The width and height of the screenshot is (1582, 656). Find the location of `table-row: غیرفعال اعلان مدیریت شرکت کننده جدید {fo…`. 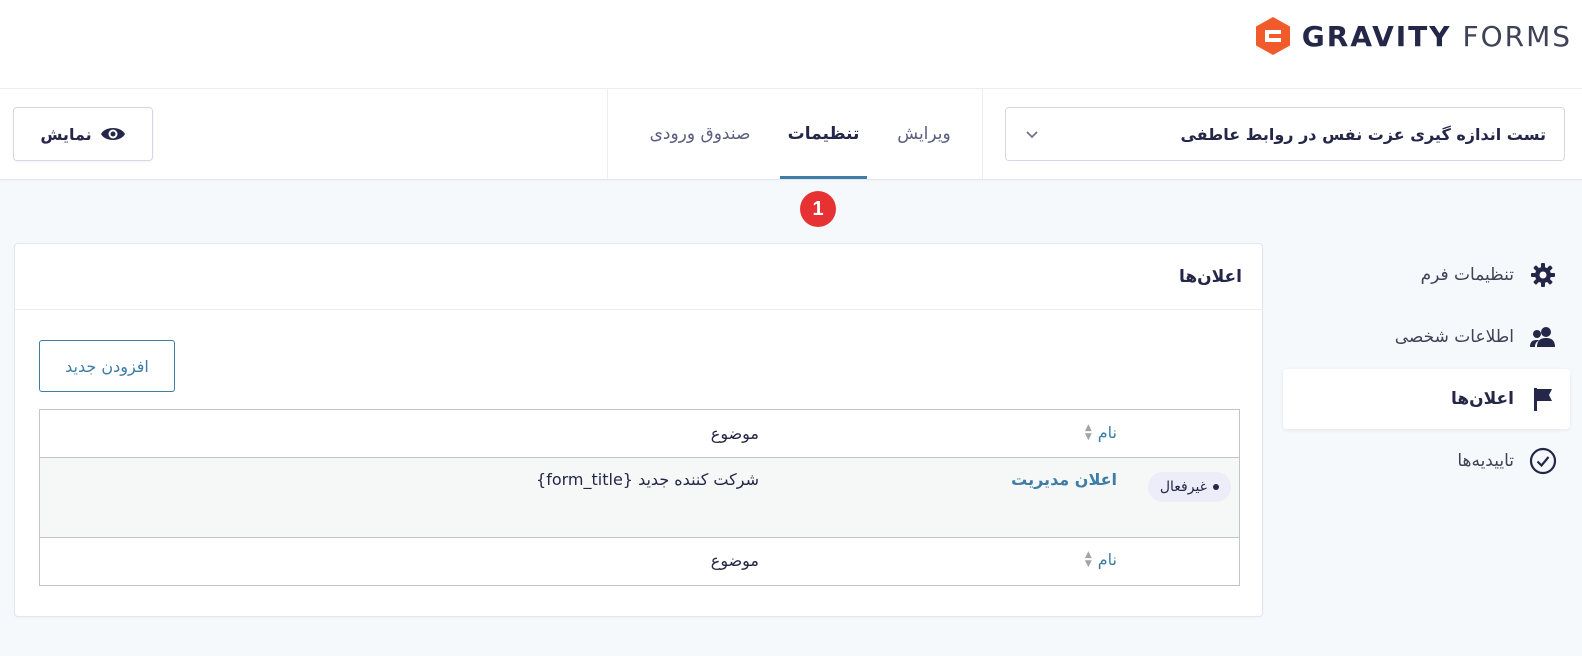

table-row: غیرفعال اعلان مدیریت شرکت کننده جدید {fo… is located at coordinates (639, 498).